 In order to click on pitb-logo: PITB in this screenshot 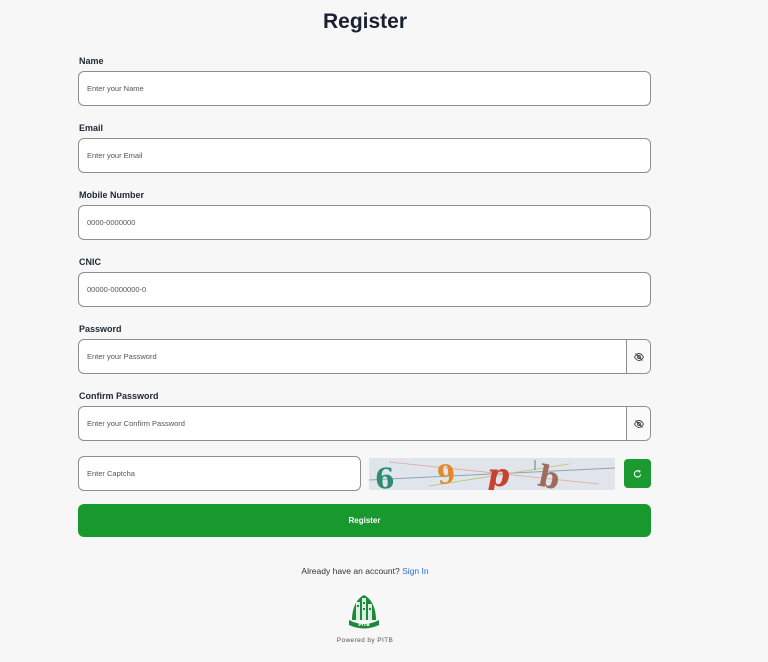, I will do `click(364, 612)`.